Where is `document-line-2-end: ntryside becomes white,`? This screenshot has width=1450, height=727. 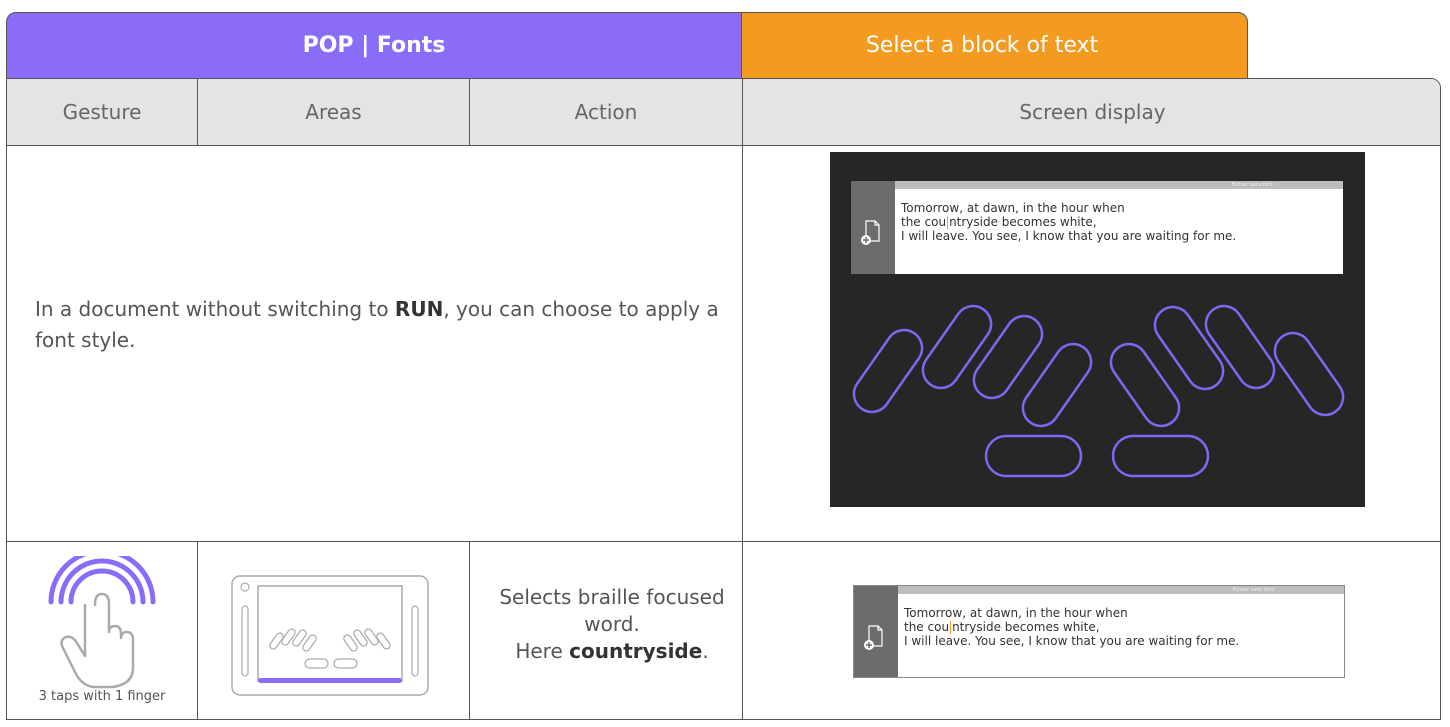 document-line-2-end: ntryside becomes white, is located at coordinates (1026, 627).